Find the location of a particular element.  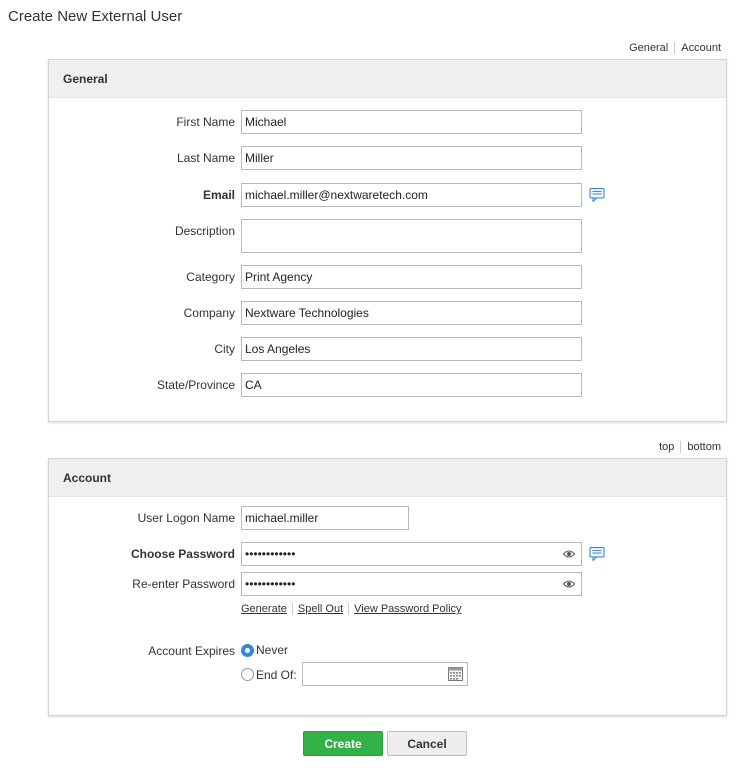

state-label: State/Province is located at coordinates (195, 385).